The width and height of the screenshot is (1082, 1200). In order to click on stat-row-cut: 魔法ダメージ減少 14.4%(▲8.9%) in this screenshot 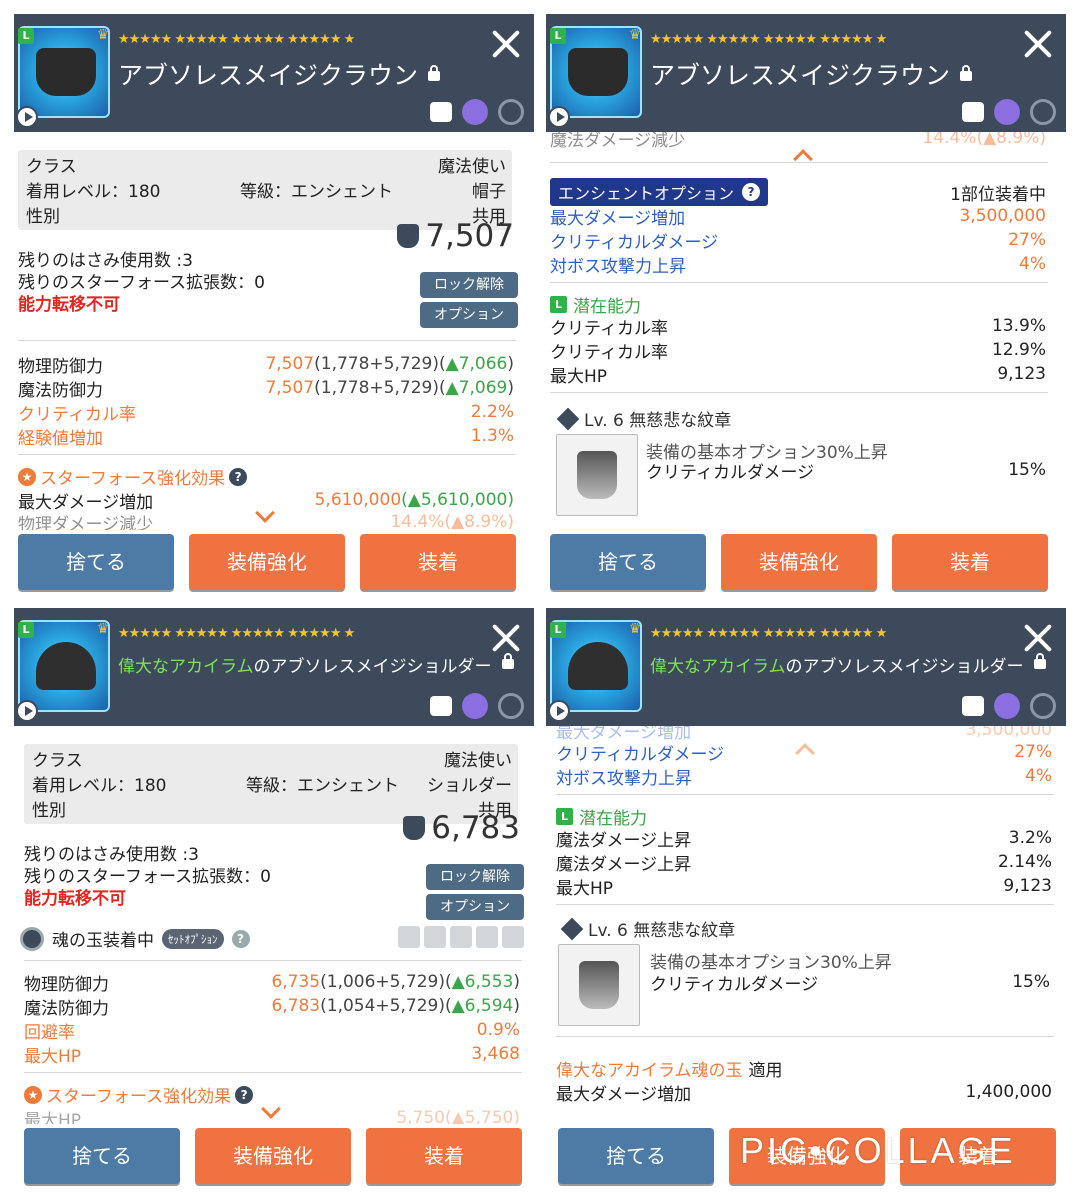, I will do `click(798, 141)`.